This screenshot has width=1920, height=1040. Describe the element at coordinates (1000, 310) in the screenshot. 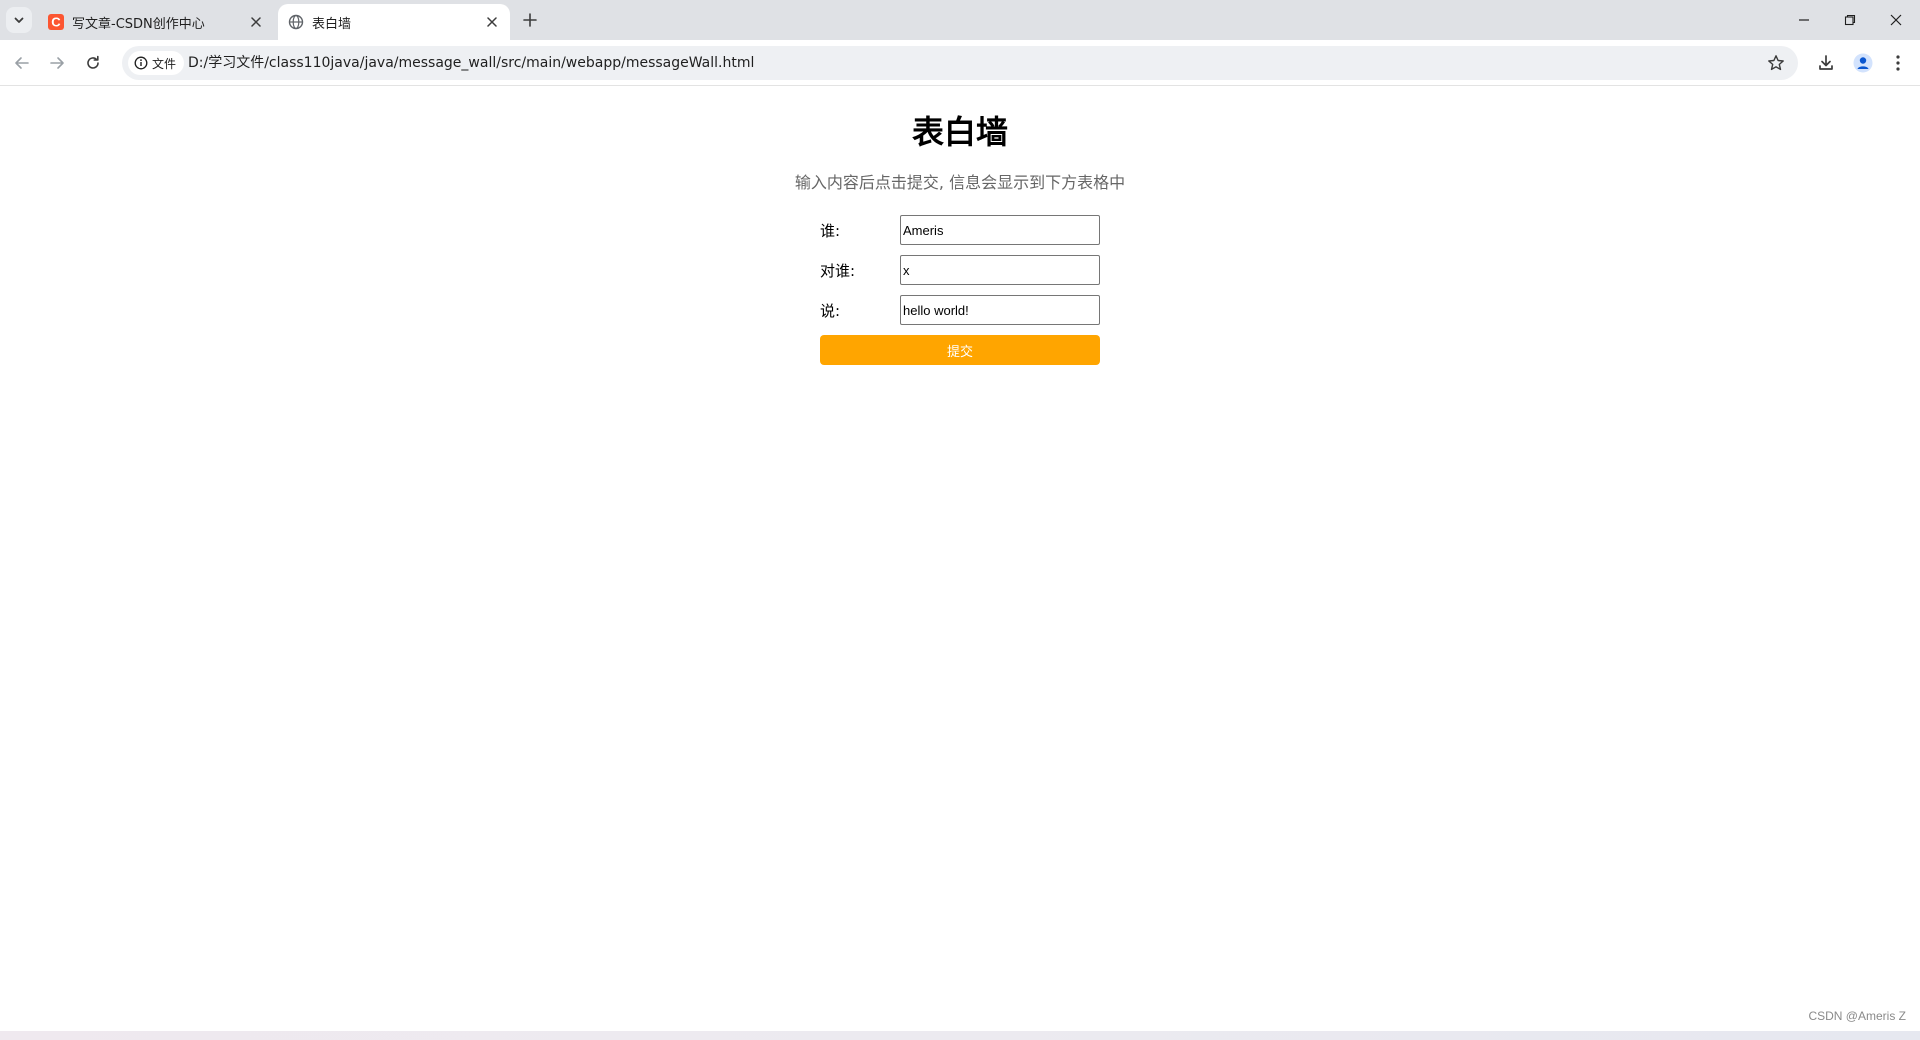

I see `message-input` at that location.